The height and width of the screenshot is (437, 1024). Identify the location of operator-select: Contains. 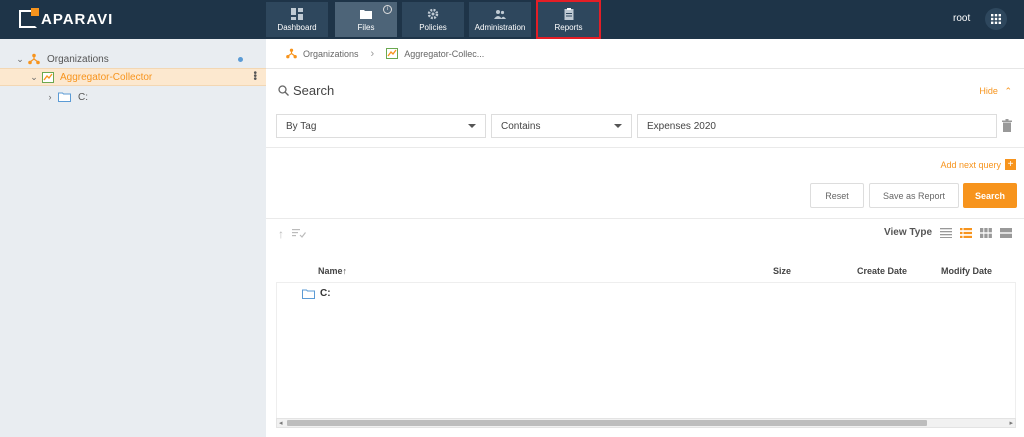
(561, 126).